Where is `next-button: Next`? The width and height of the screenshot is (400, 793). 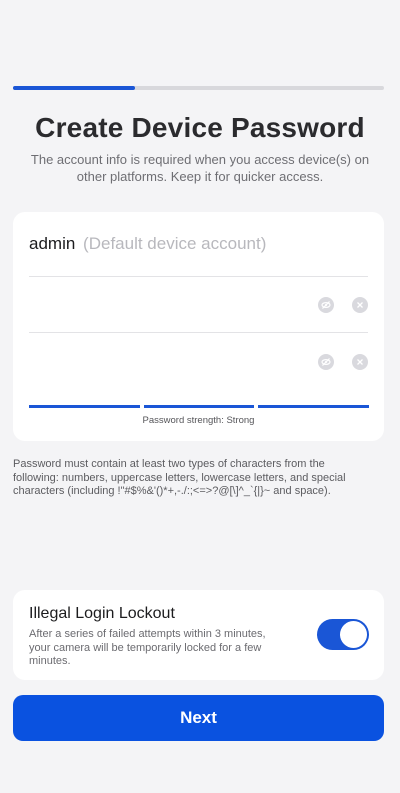
next-button: Next is located at coordinates (198, 718).